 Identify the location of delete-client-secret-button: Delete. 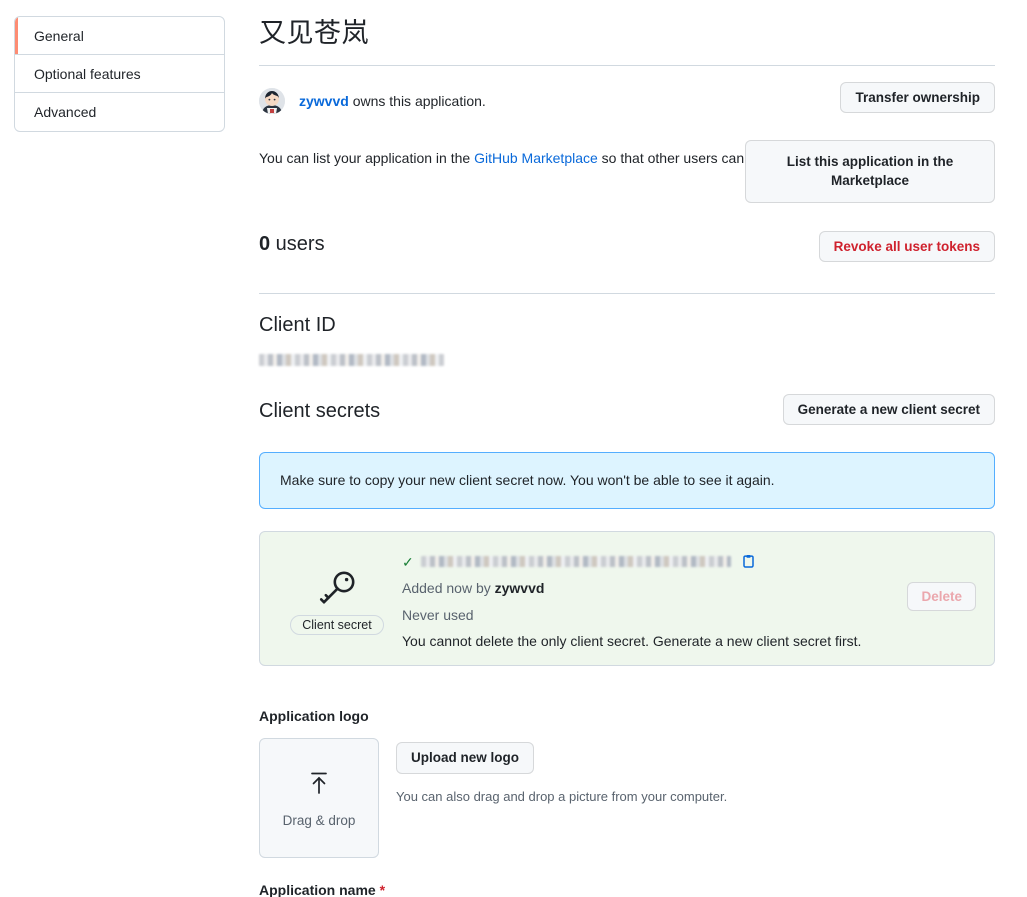
(941, 596).